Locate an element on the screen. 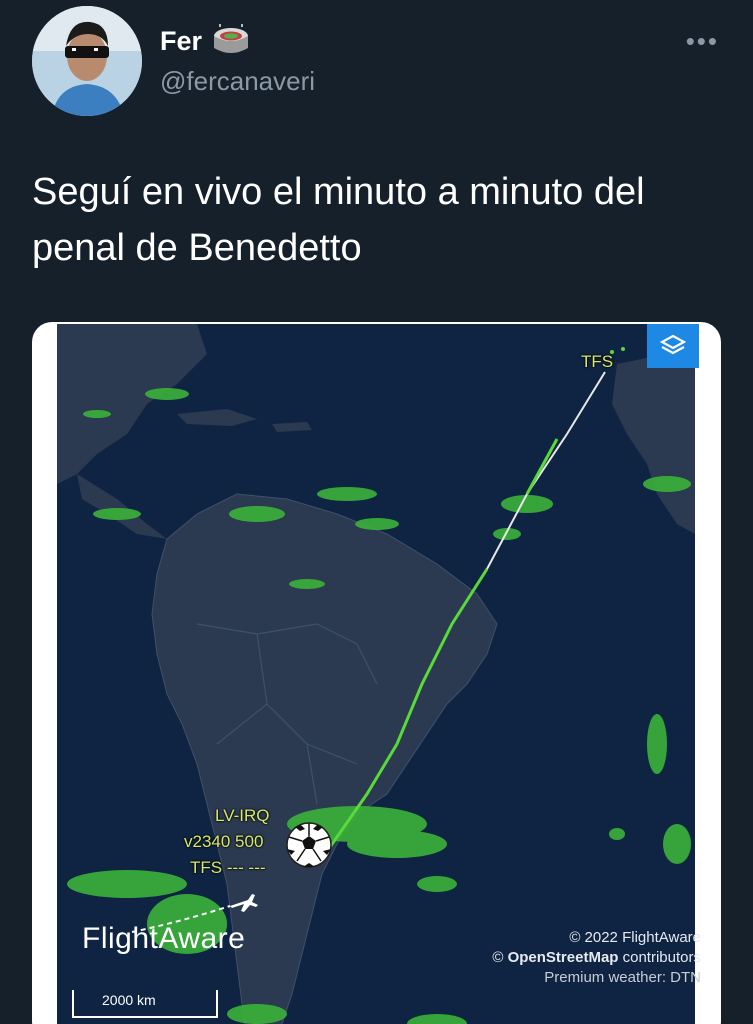 The height and width of the screenshot is (1024, 753). soccer-ball-icon is located at coordinates (309, 845).